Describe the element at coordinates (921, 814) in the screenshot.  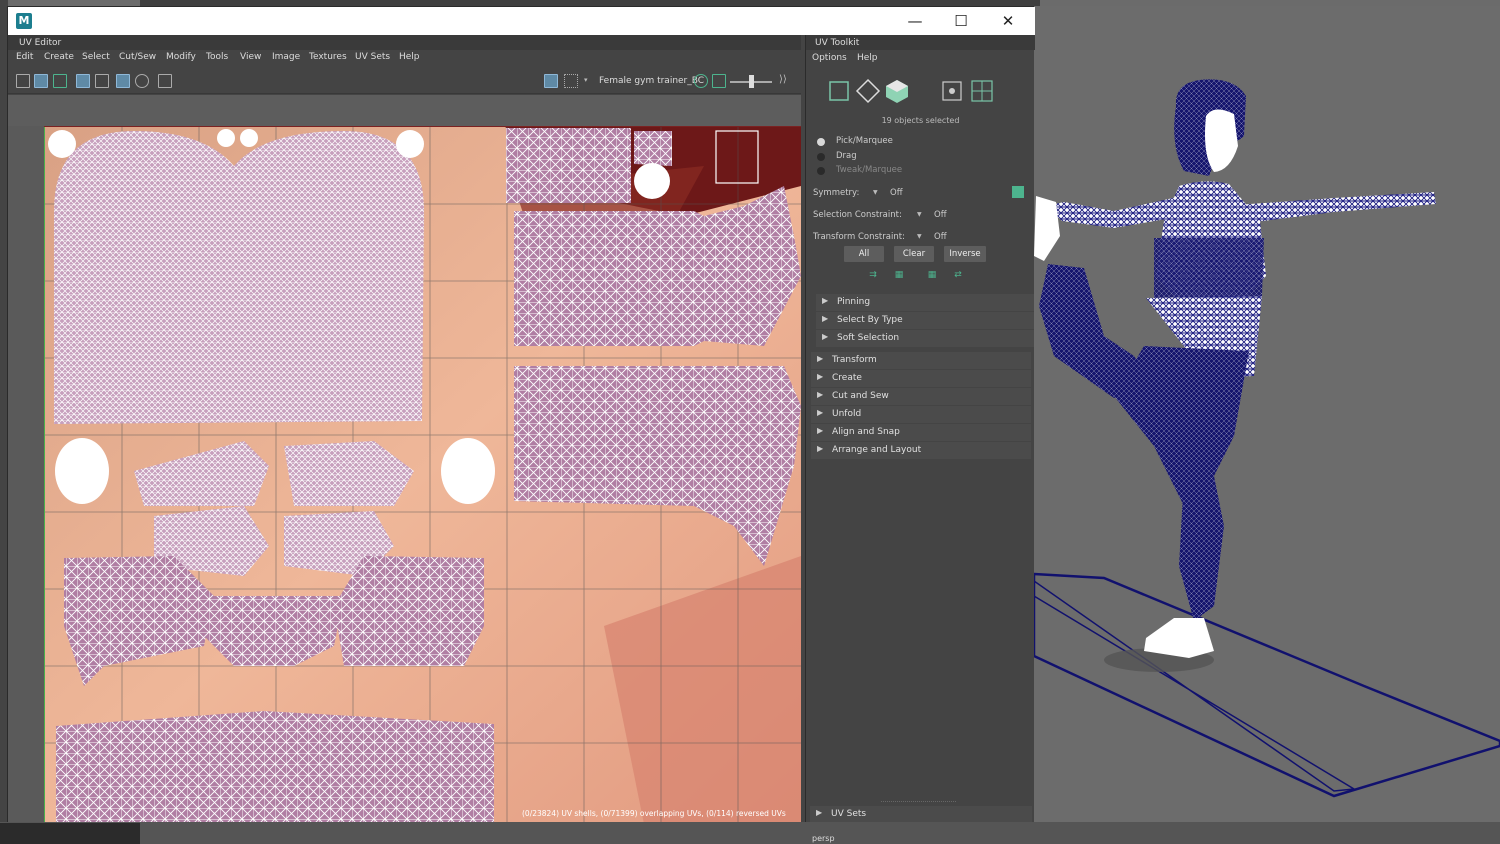
I see `section-uv-sets: ▶ UV Sets` at that location.